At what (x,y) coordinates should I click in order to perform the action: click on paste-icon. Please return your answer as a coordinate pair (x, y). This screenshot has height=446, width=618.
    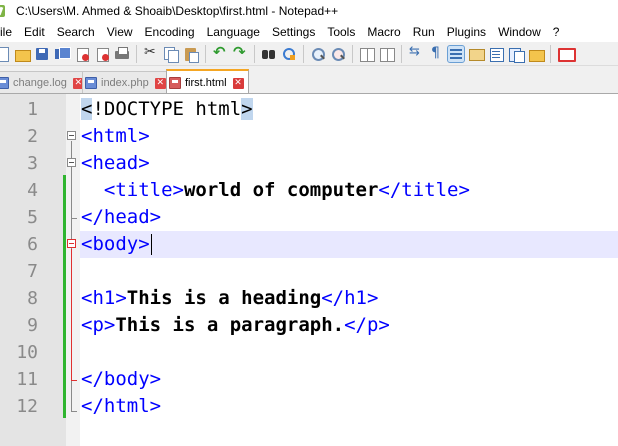
    Looking at the image, I should click on (191, 54).